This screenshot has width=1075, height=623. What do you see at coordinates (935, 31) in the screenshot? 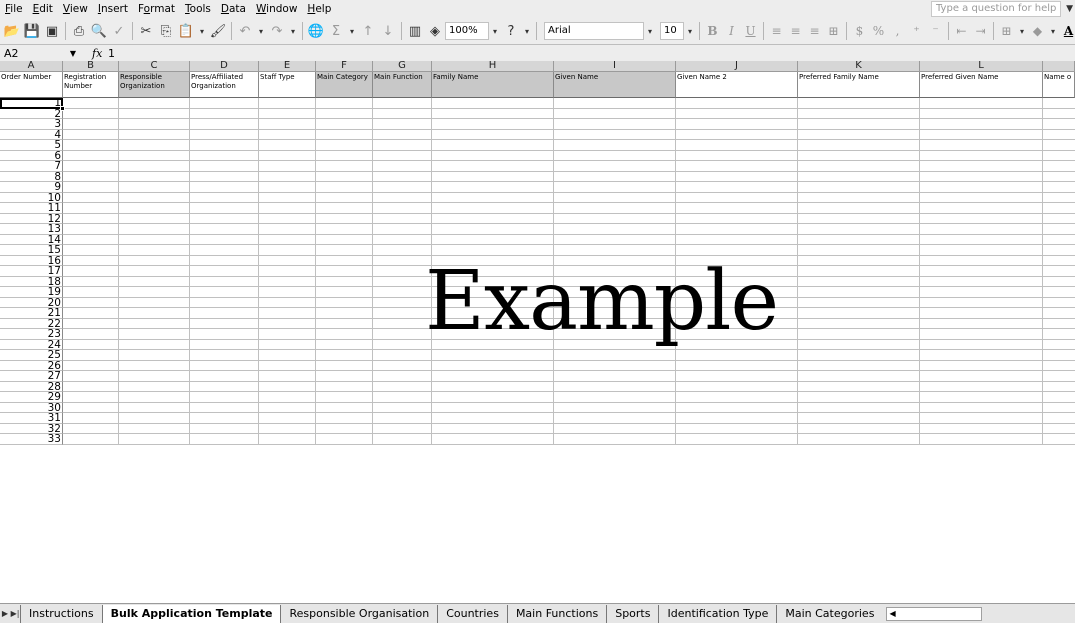
I see `decrease-decimal-icon: ⁻` at bounding box center [935, 31].